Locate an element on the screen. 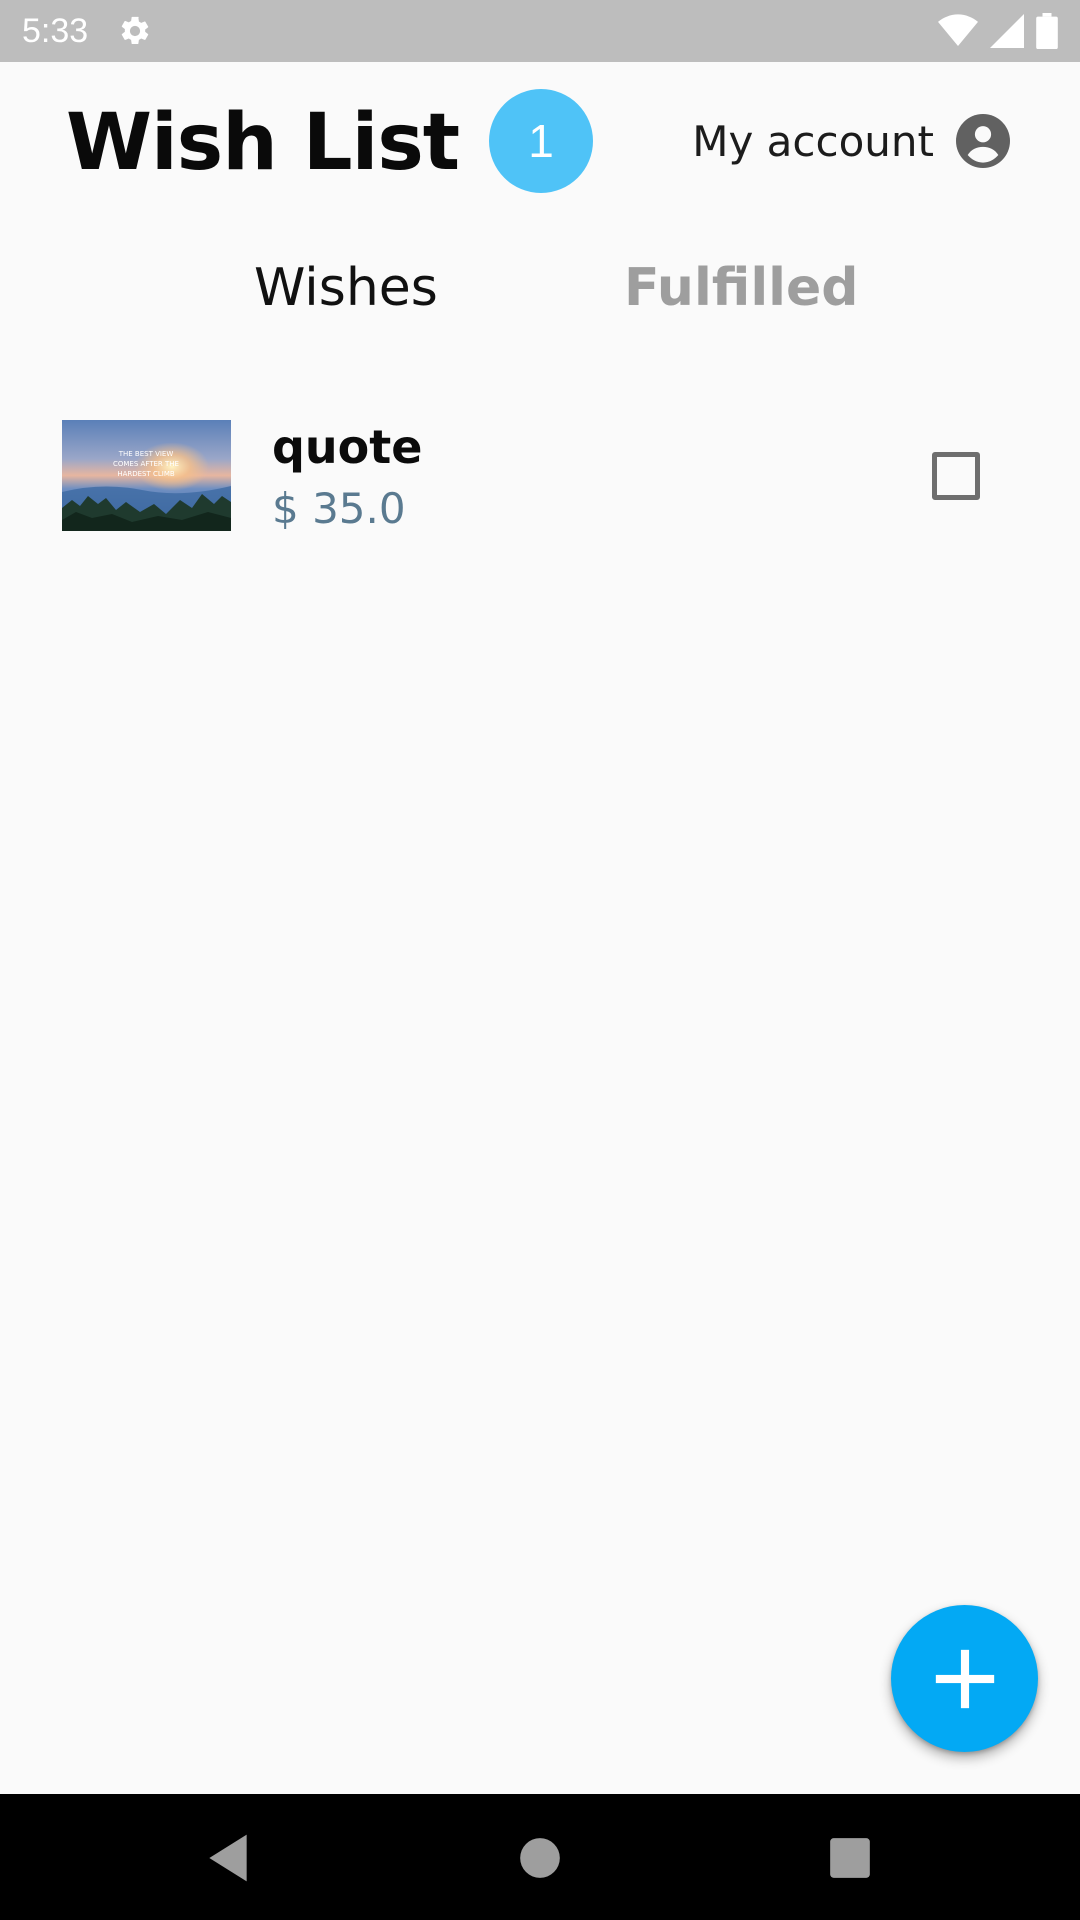 This screenshot has width=1080, height=1920. tab-fulfilled: Fulfilled is located at coordinates (741, 288).